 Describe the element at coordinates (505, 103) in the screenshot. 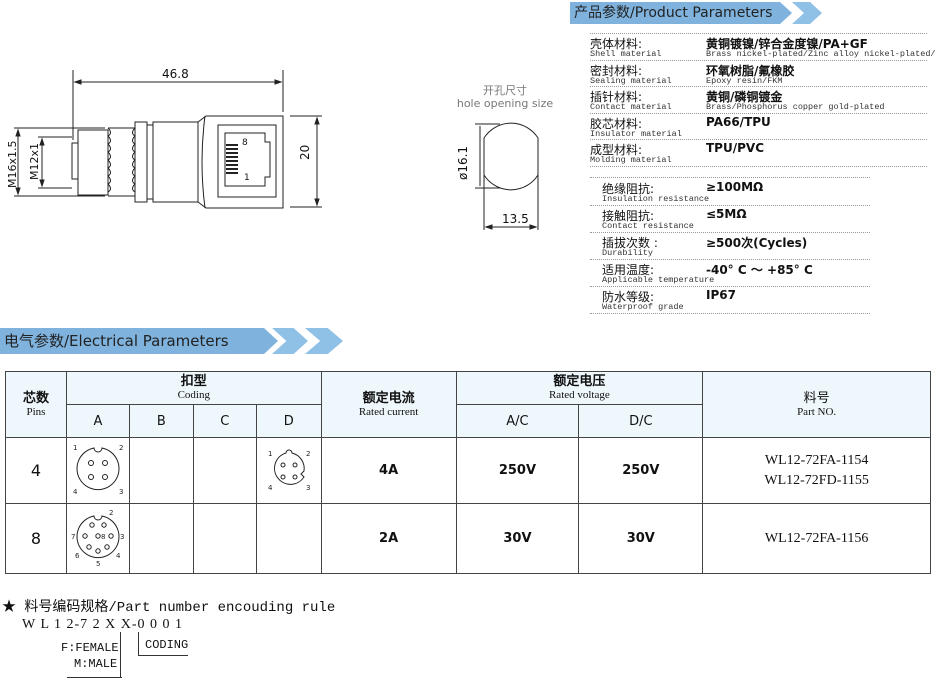

I see `hole-title-en: hole opening size` at that location.